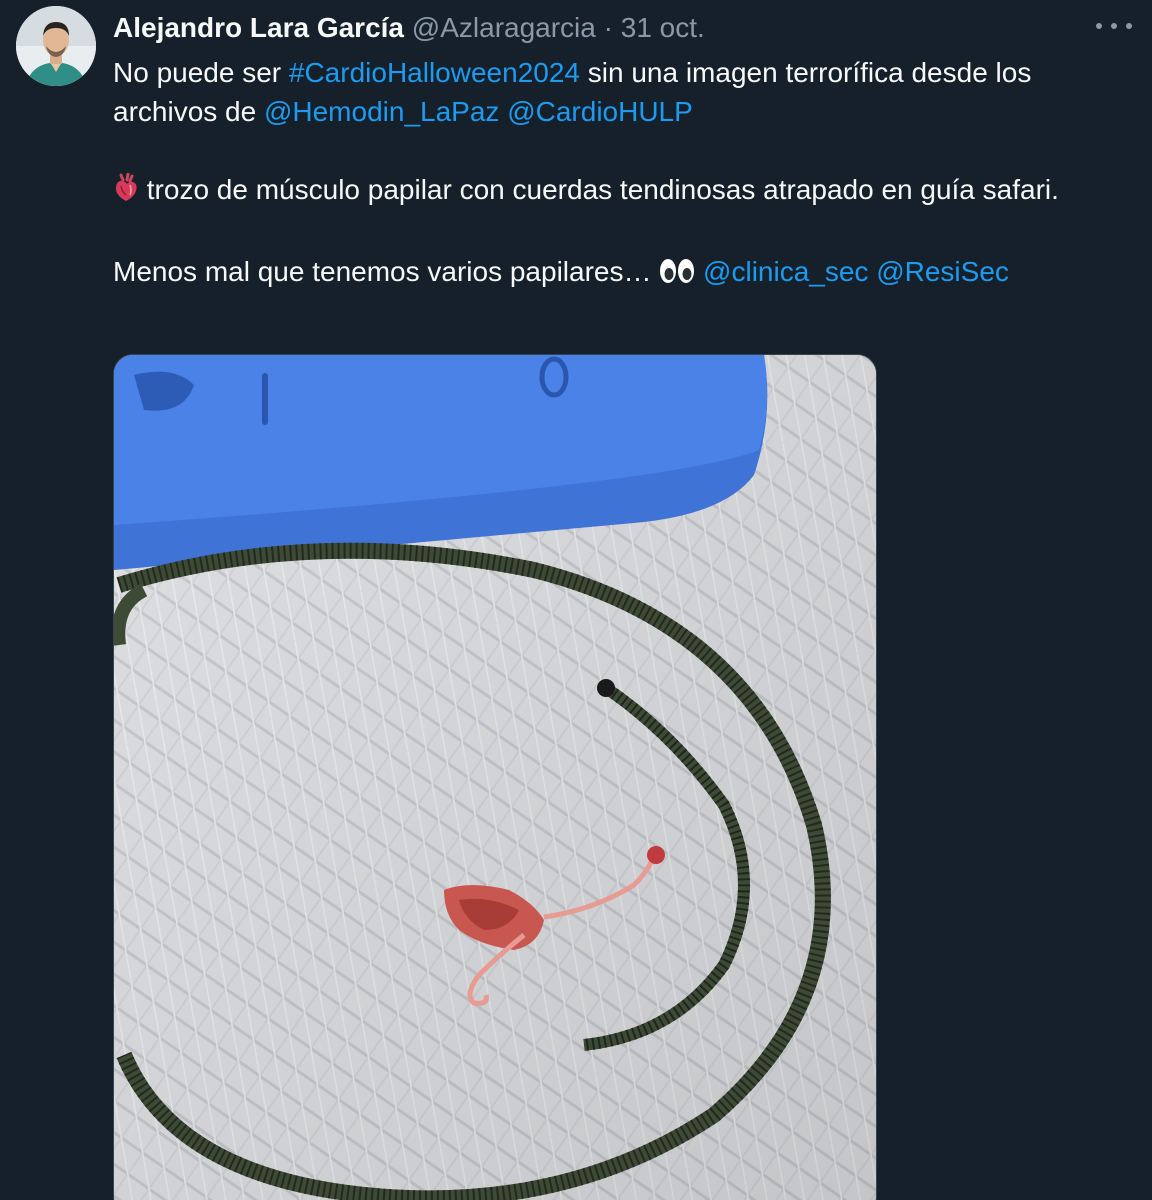  What do you see at coordinates (677, 275) in the screenshot?
I see `eyes-emoji` at bounding box center [677, 275].